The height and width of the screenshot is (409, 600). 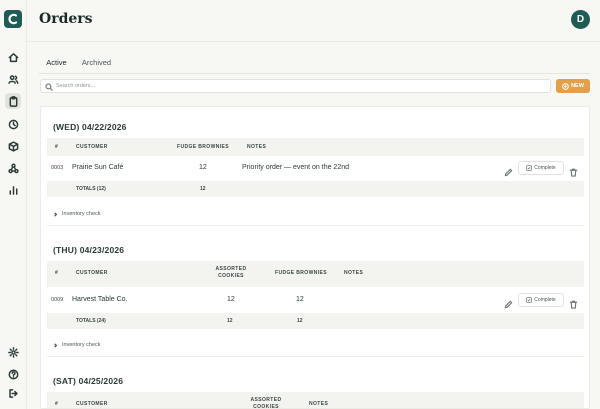 What do you see at coordinates (13, 168) in the screenshot?
I see `nav-workflow-icon` at bounding box center [13, 168].